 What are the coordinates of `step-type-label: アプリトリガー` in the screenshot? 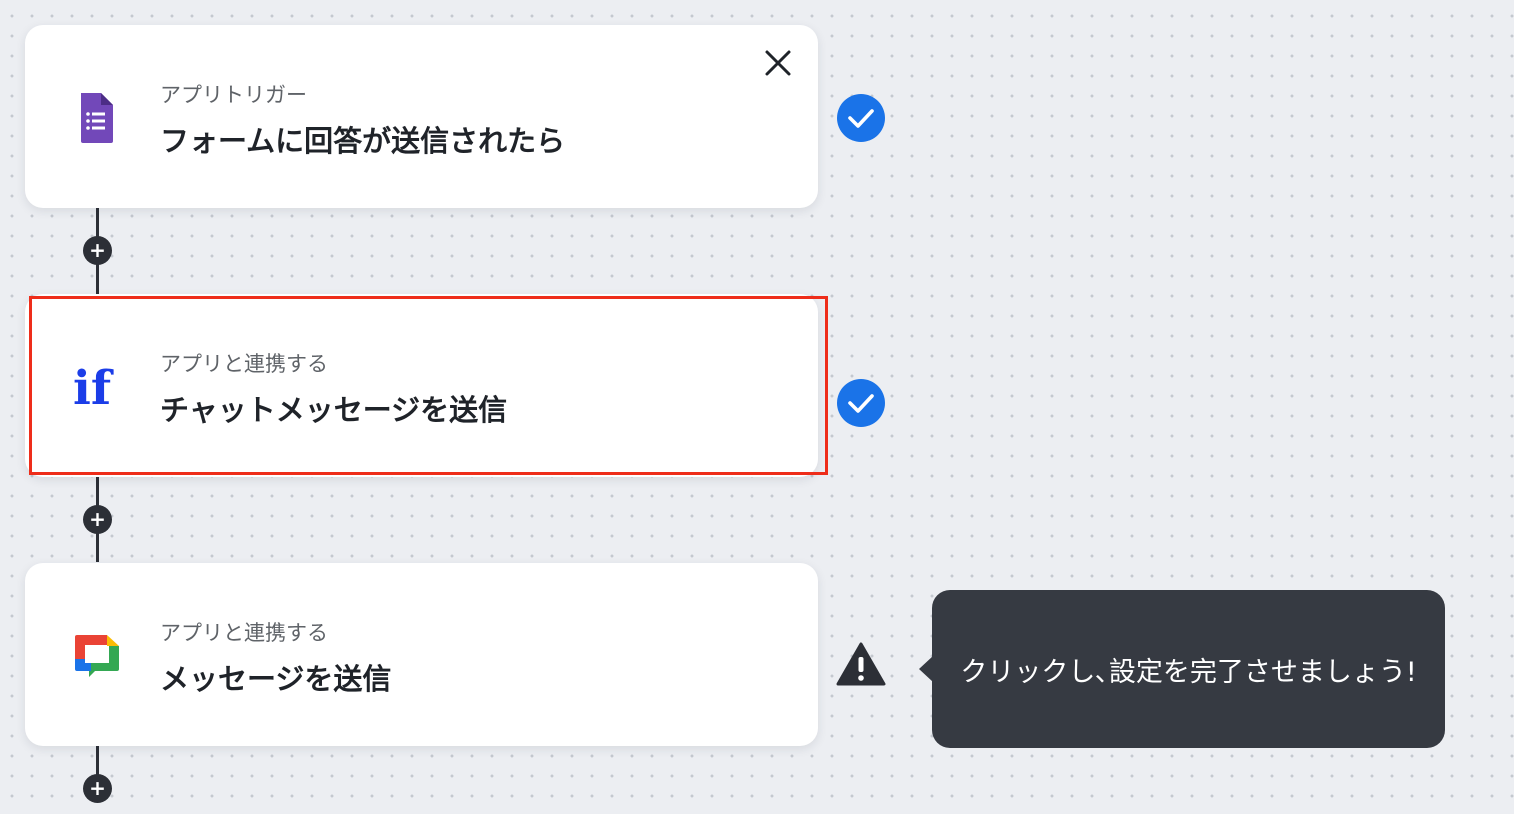 It's located at (233, 95).